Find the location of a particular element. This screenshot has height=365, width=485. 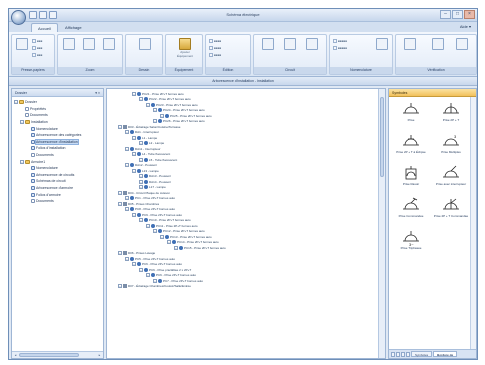

tab-prev-icon is located at coordinates (398, 354).